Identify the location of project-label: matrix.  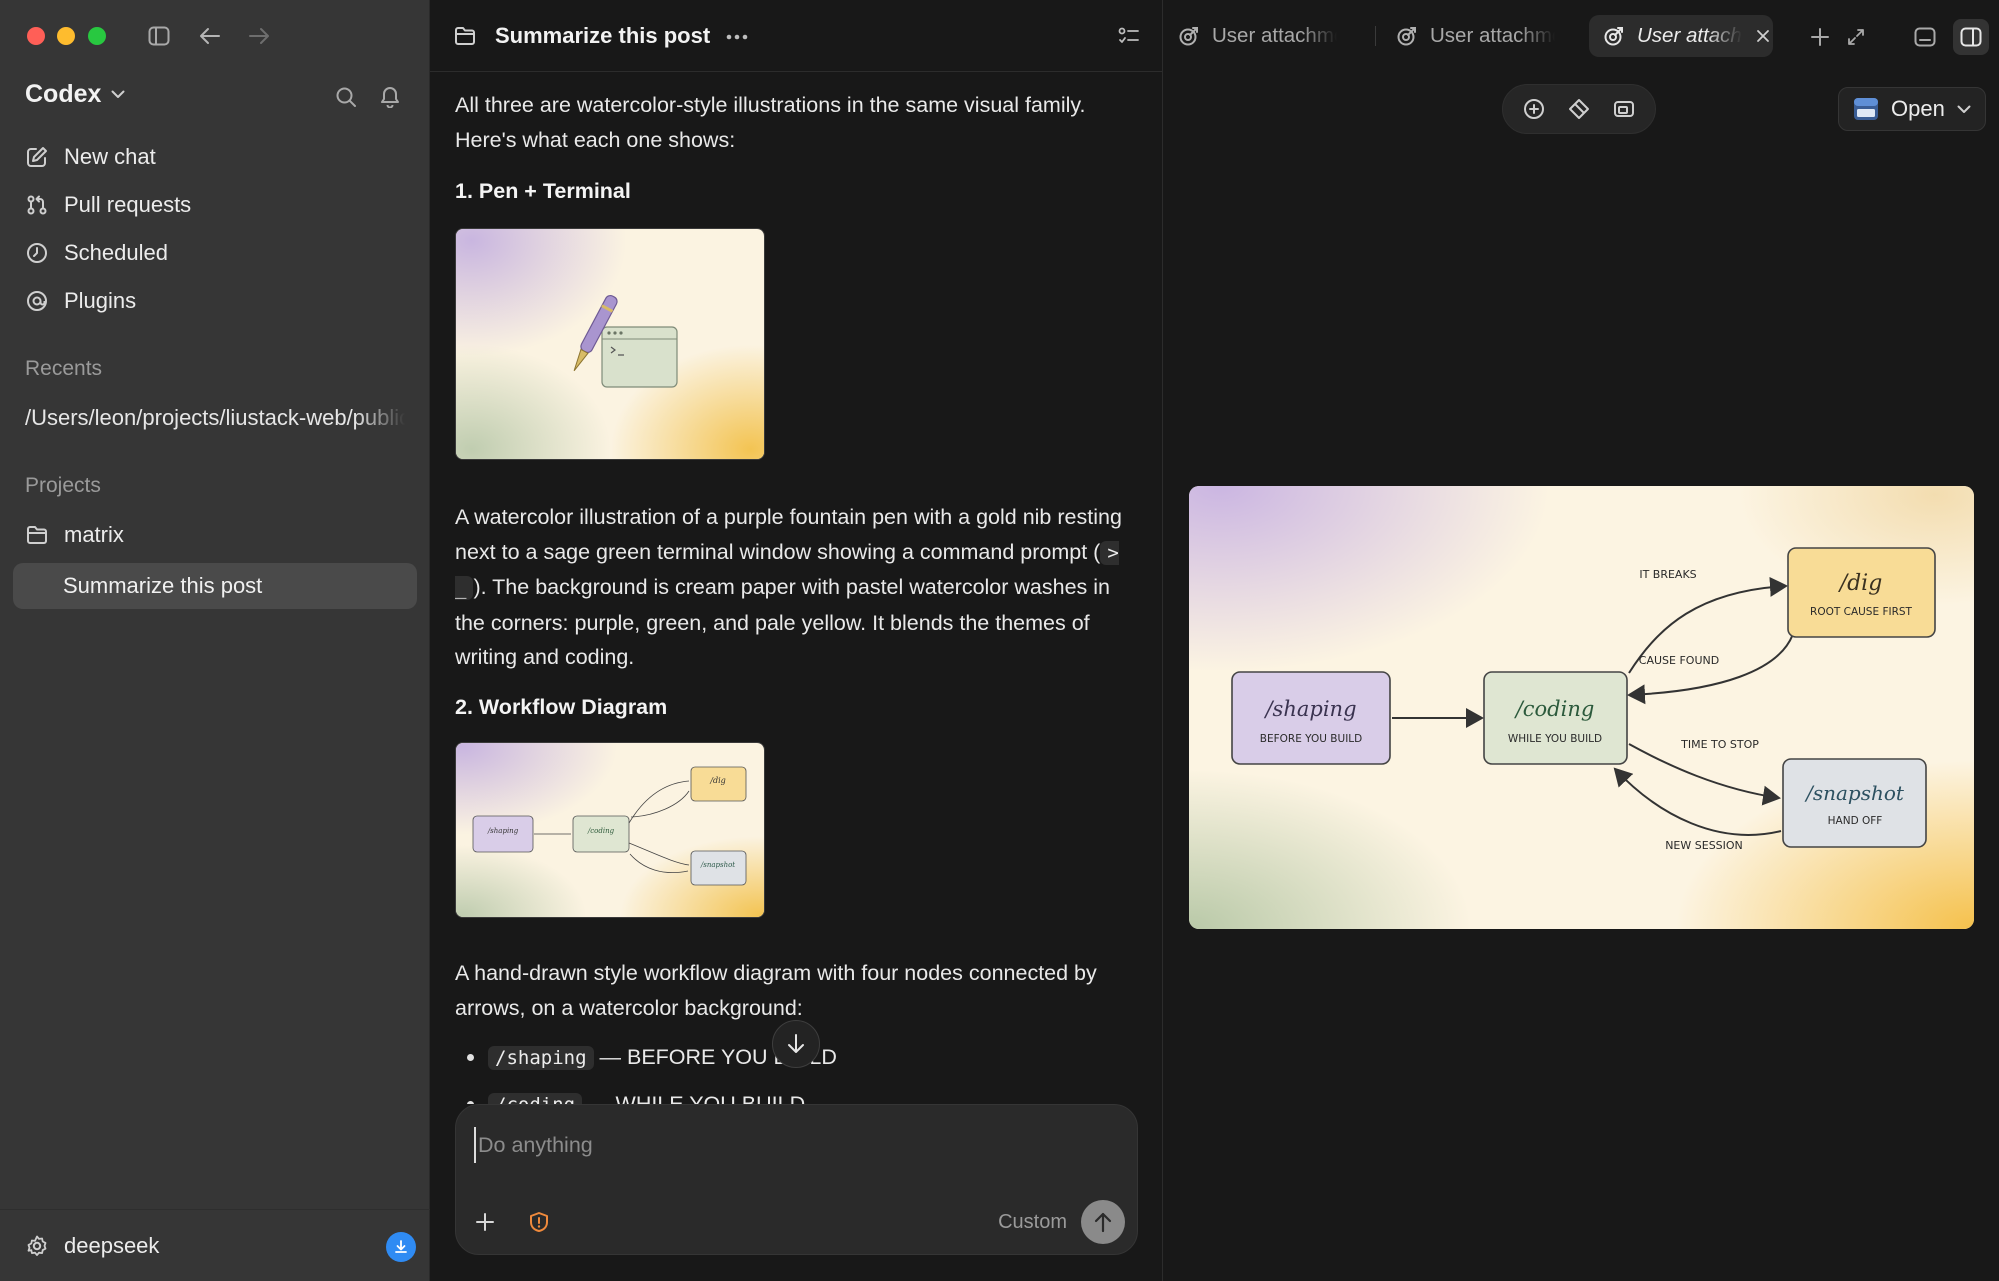
(94, 534).